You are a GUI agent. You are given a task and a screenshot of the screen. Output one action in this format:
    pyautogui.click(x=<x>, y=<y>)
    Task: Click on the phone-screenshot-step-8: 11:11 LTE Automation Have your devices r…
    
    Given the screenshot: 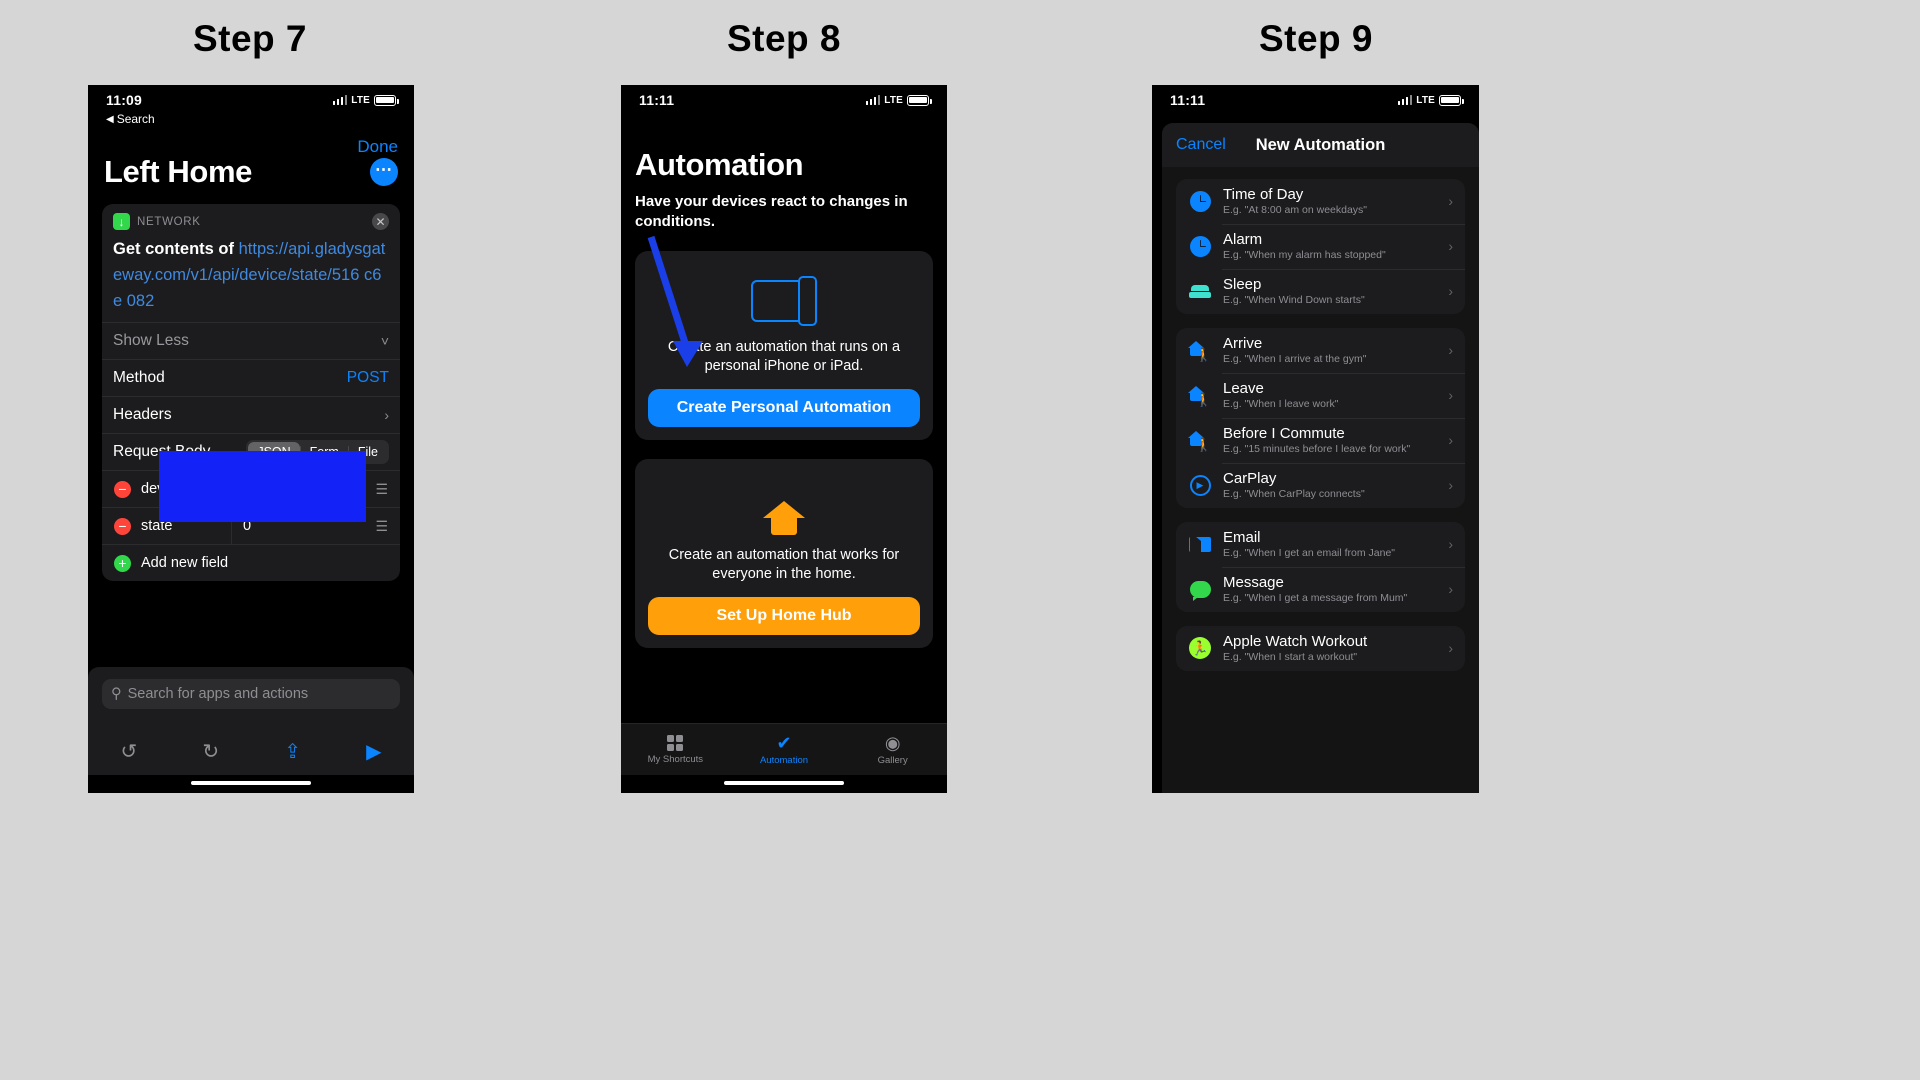 What is the action you would take?
    pyautogui.click(x=784, y=439)
    